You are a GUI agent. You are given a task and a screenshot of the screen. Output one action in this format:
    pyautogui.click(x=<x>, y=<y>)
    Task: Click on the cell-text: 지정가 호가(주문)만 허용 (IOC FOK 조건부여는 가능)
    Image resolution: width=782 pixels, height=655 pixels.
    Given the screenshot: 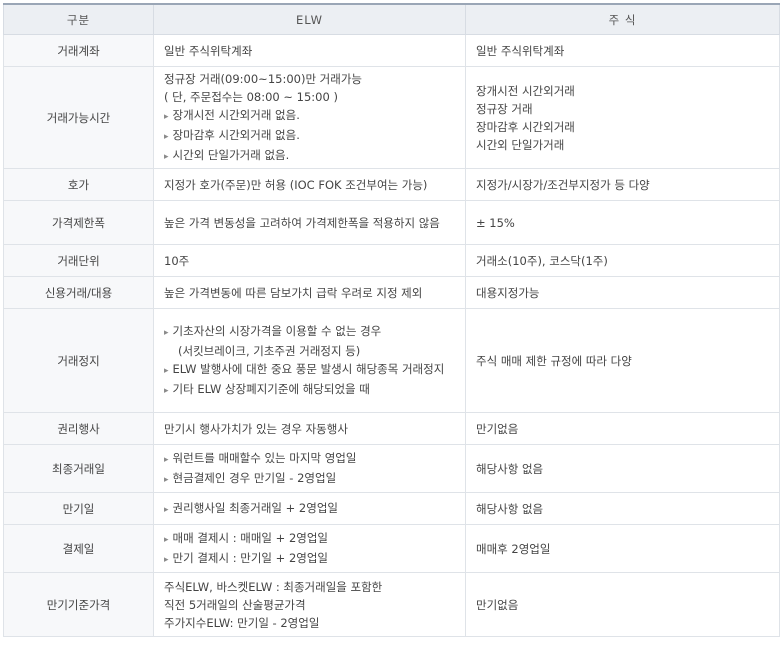 What is the action you would take?
    pyautogui.click(x=296, y=184)
    